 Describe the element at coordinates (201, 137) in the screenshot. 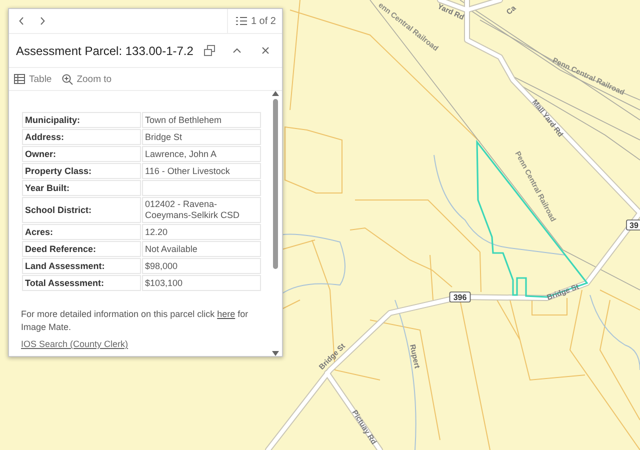

I see `attribute-value: Bridge St` at that location.